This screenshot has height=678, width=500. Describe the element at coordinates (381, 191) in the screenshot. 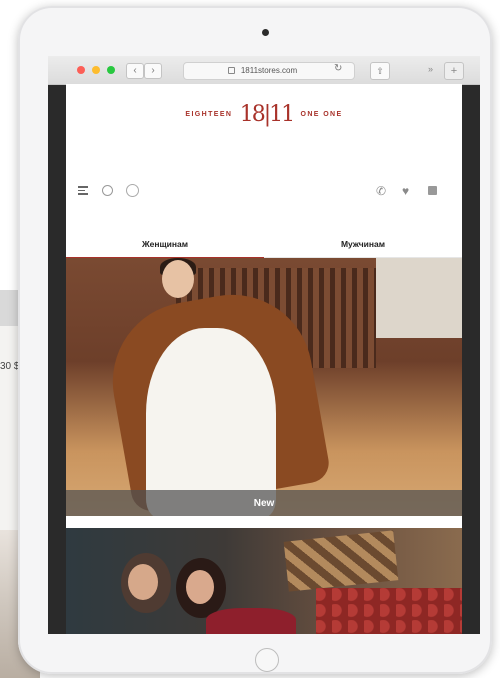

I see `phone-icon: ✆` at that location.